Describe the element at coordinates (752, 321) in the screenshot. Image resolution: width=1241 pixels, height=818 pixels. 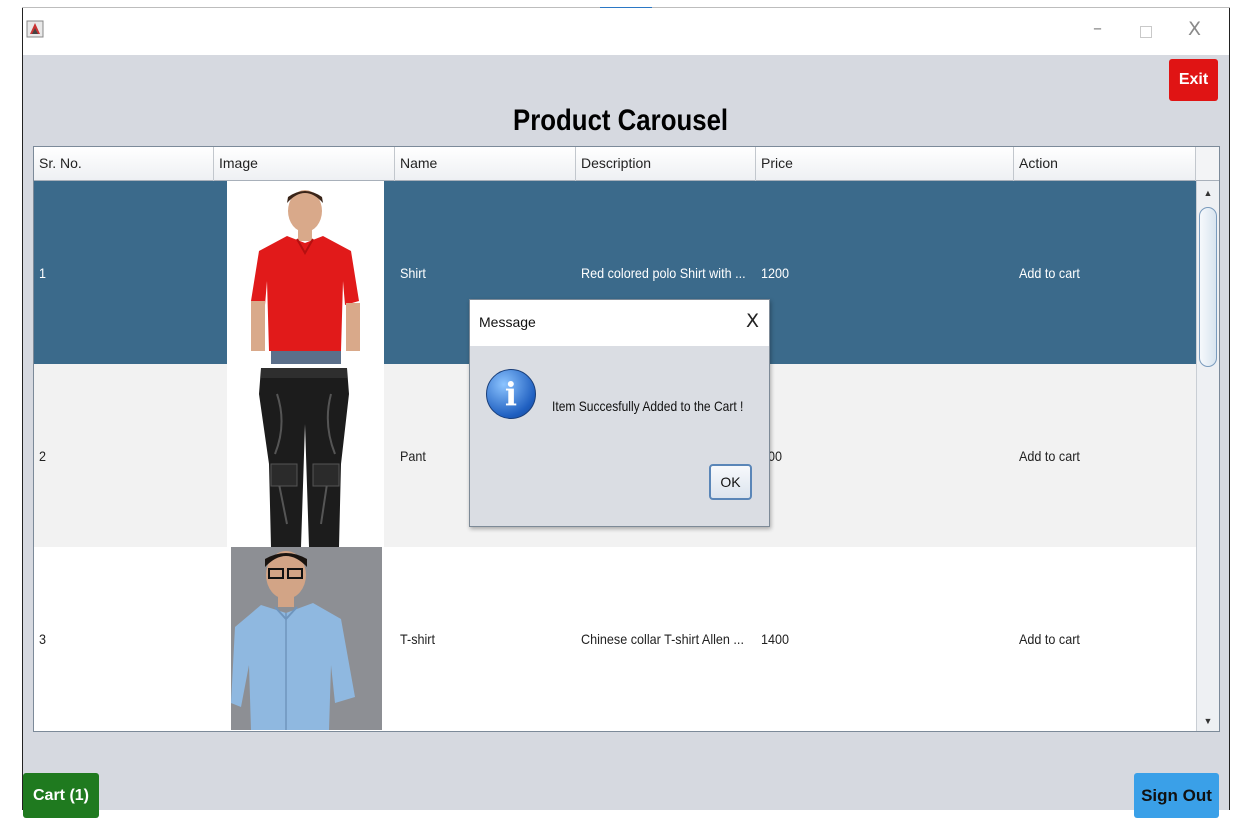
I see `dialog-close-icon: X` at that location.